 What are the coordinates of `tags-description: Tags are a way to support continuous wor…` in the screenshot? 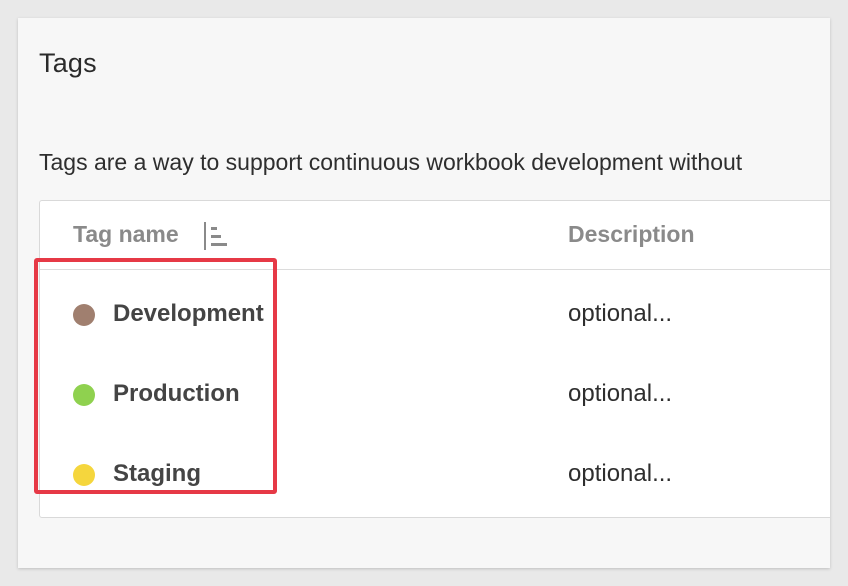 It's located at (391, 162).